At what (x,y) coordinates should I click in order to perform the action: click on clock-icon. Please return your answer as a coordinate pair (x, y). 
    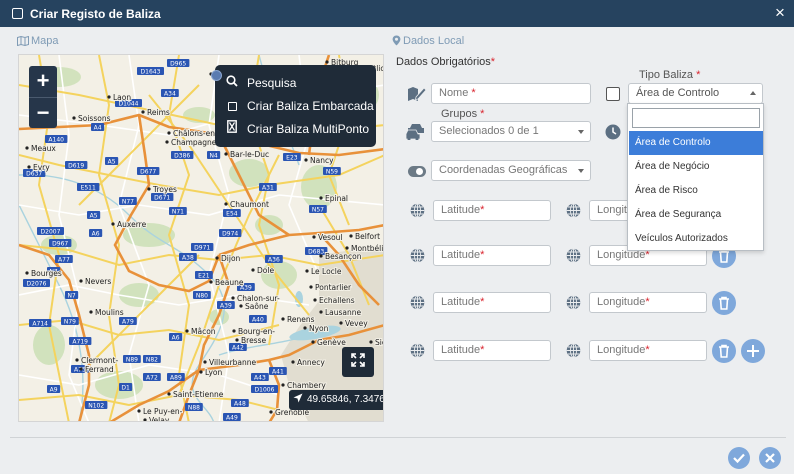
    Looking at the image, I should click on (613, 132).